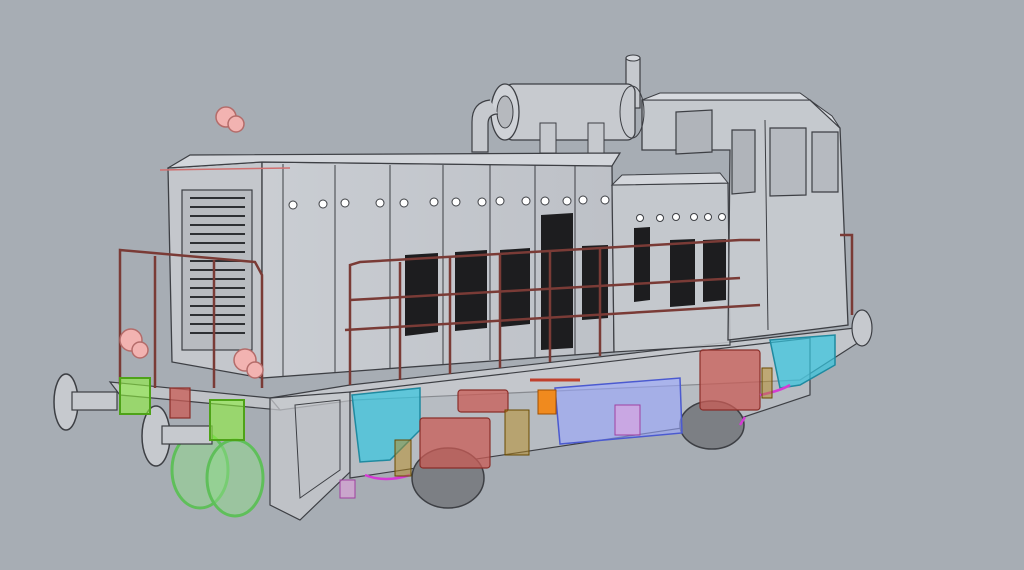 Image resolution: width=1024 pixels, height=570 pixels. I want to click on exhaust-silencer, so click(558, 104).